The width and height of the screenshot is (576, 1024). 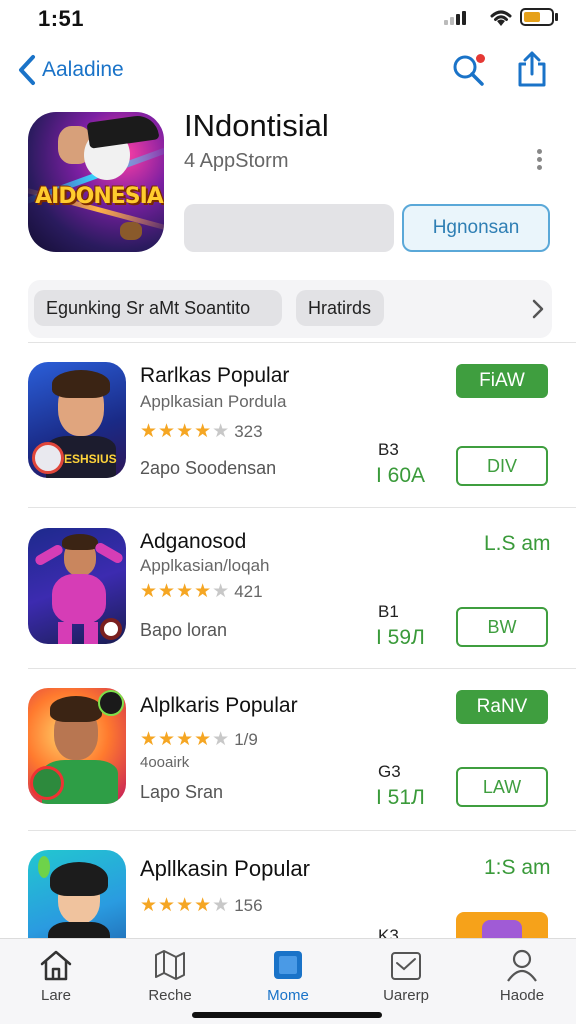 What do you see at coordinates (476, 228) in the screenshot?
I see `secondary-action-button: Hgnonsan` at bounding box center [476, 228].